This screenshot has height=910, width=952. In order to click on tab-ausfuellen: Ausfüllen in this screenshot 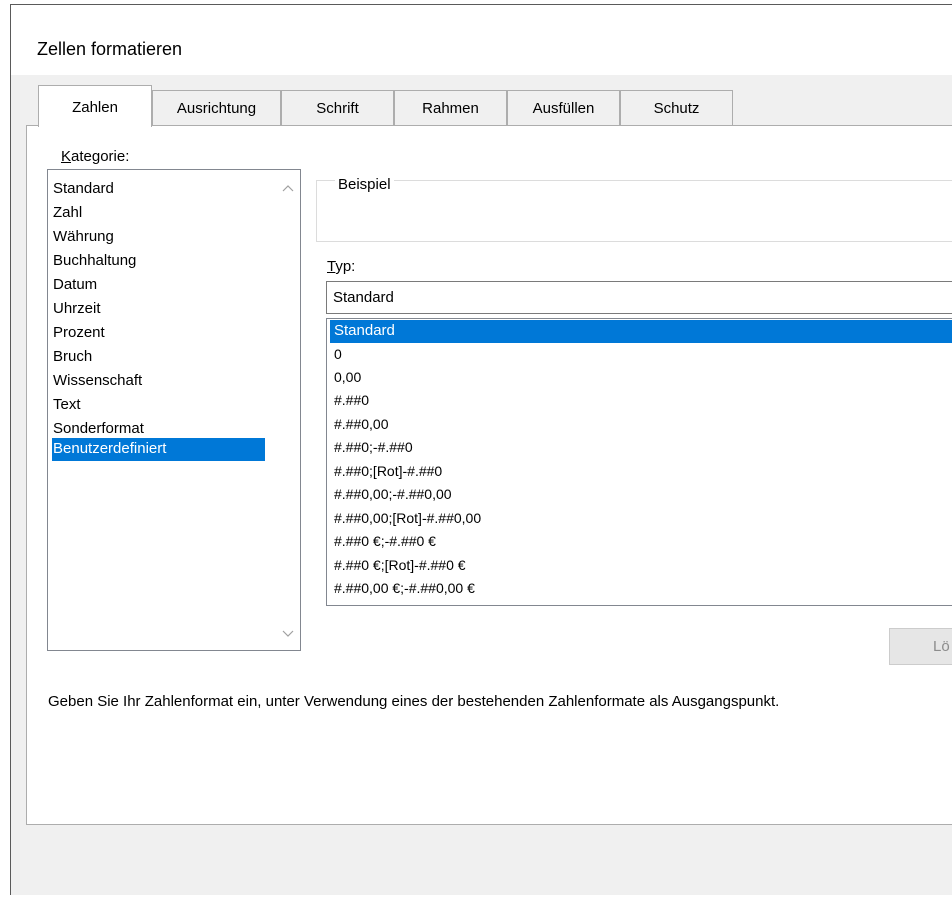, I will do `click(563, 108)`.